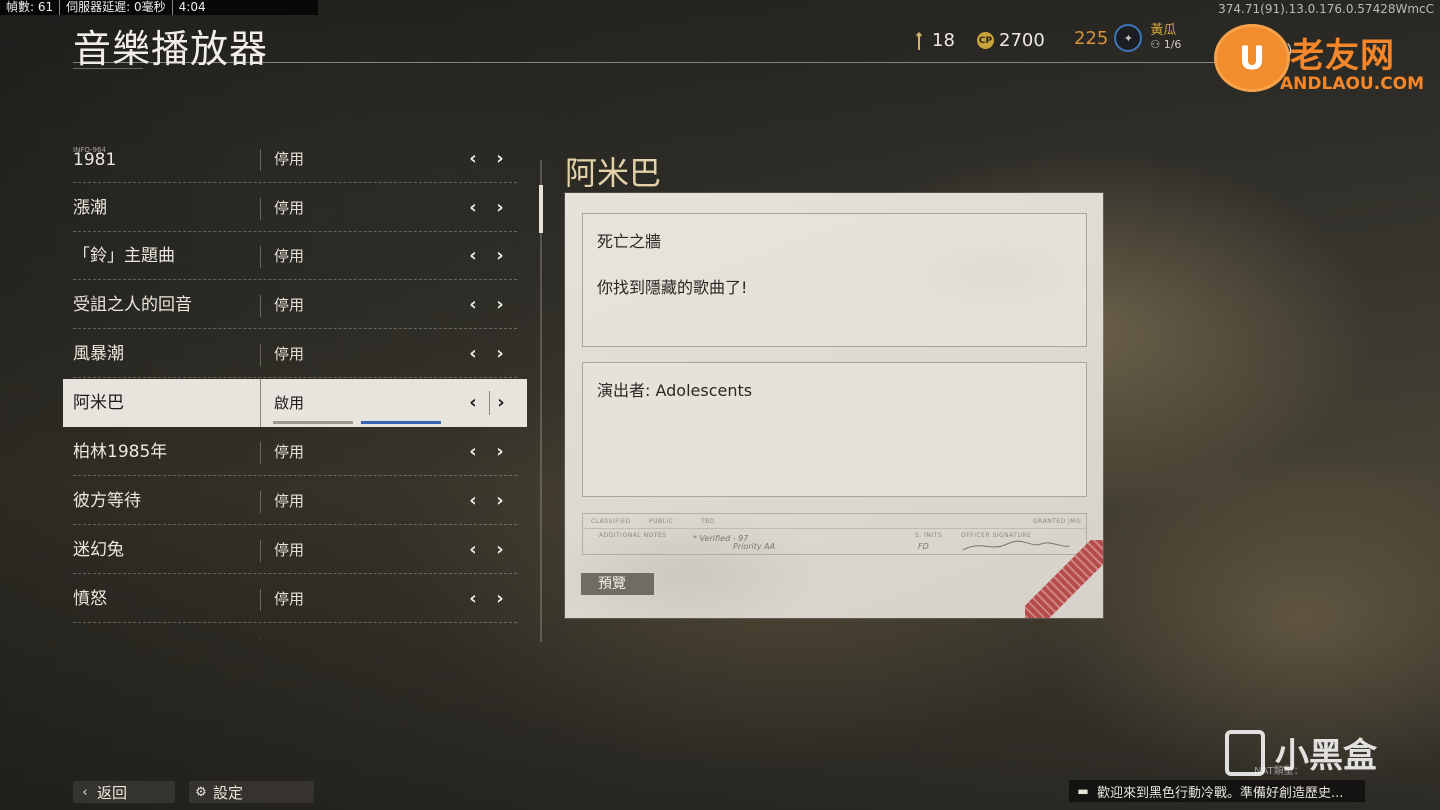  What do you see at coordinates (124, 792) in the screenshot?
I see `back-button: ‹ 返回` at bounding box center [124, 792].